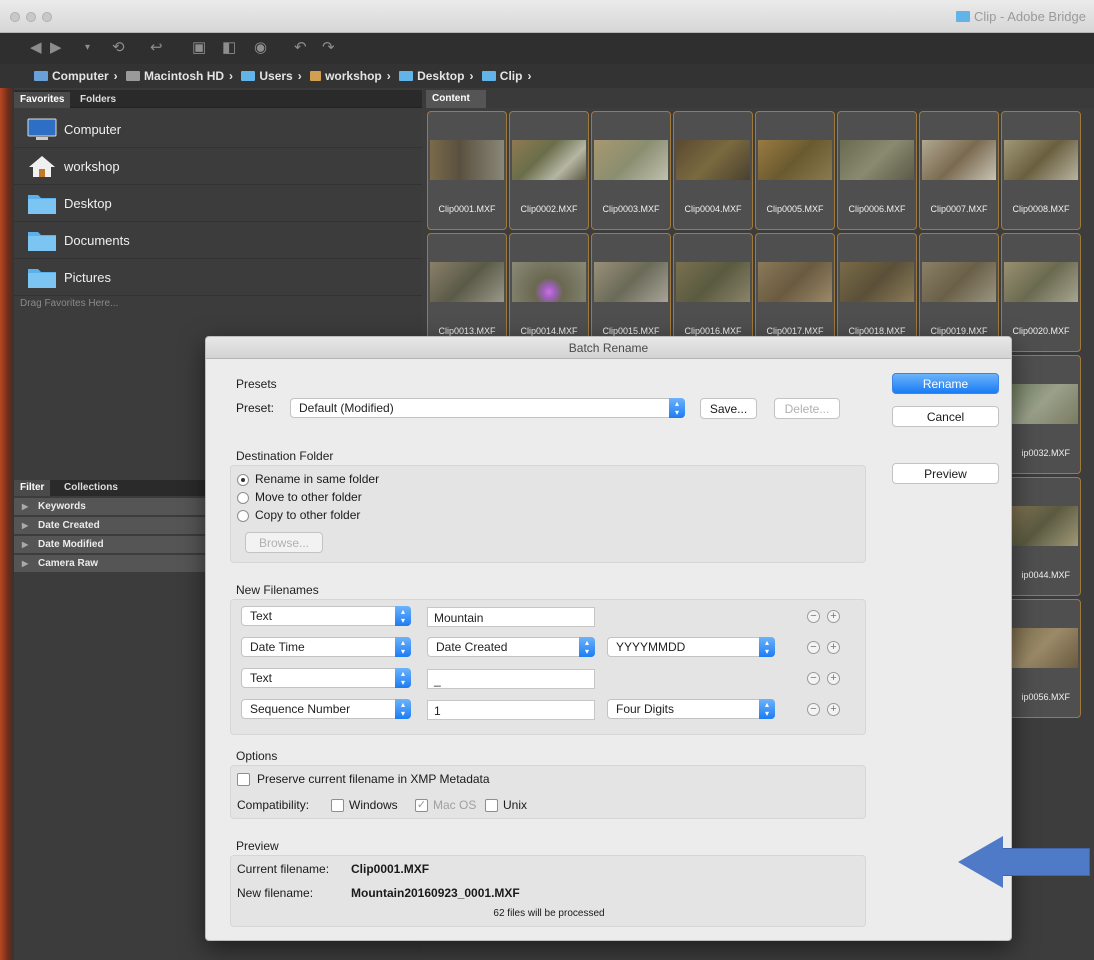 The image size is (1094, 960). I want to click on breadcrumb-workshop: workshop, so click(346, 76).